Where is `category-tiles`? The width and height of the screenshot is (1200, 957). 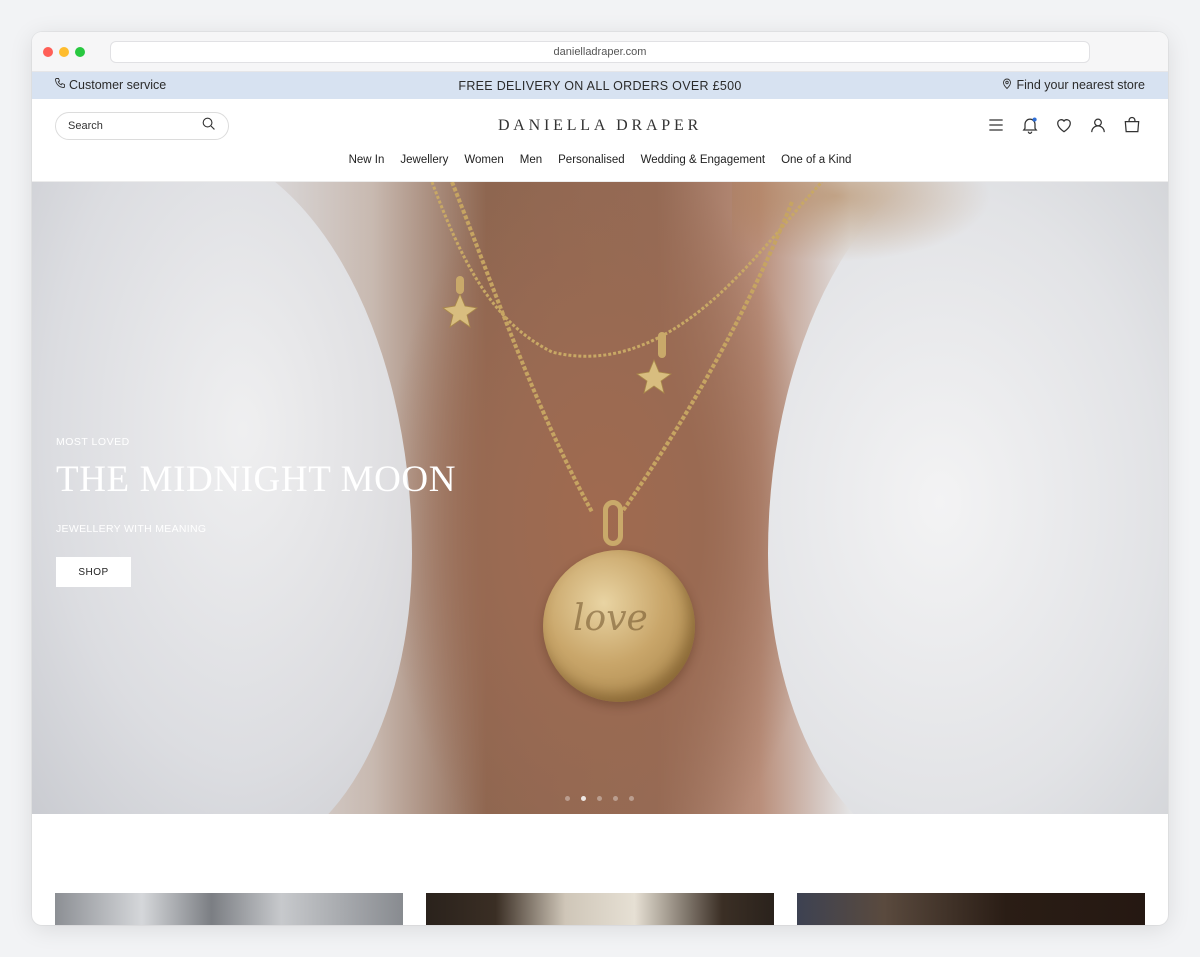 category-tiles is located at coordinates (600, 909).